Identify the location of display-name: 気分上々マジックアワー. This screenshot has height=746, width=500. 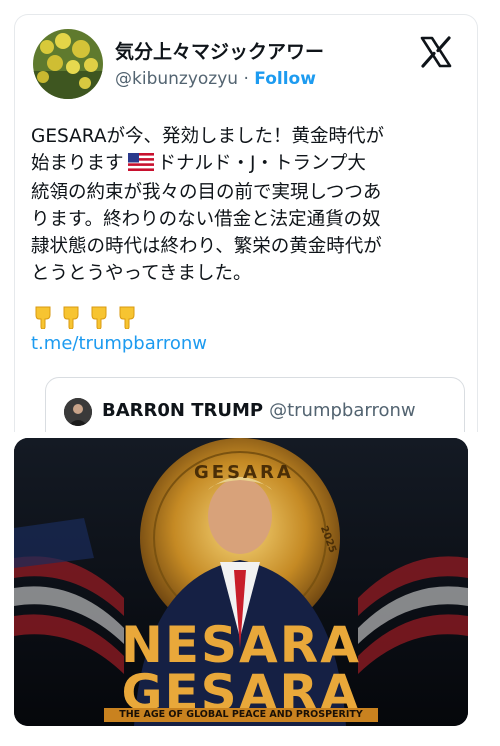
(219, 50).